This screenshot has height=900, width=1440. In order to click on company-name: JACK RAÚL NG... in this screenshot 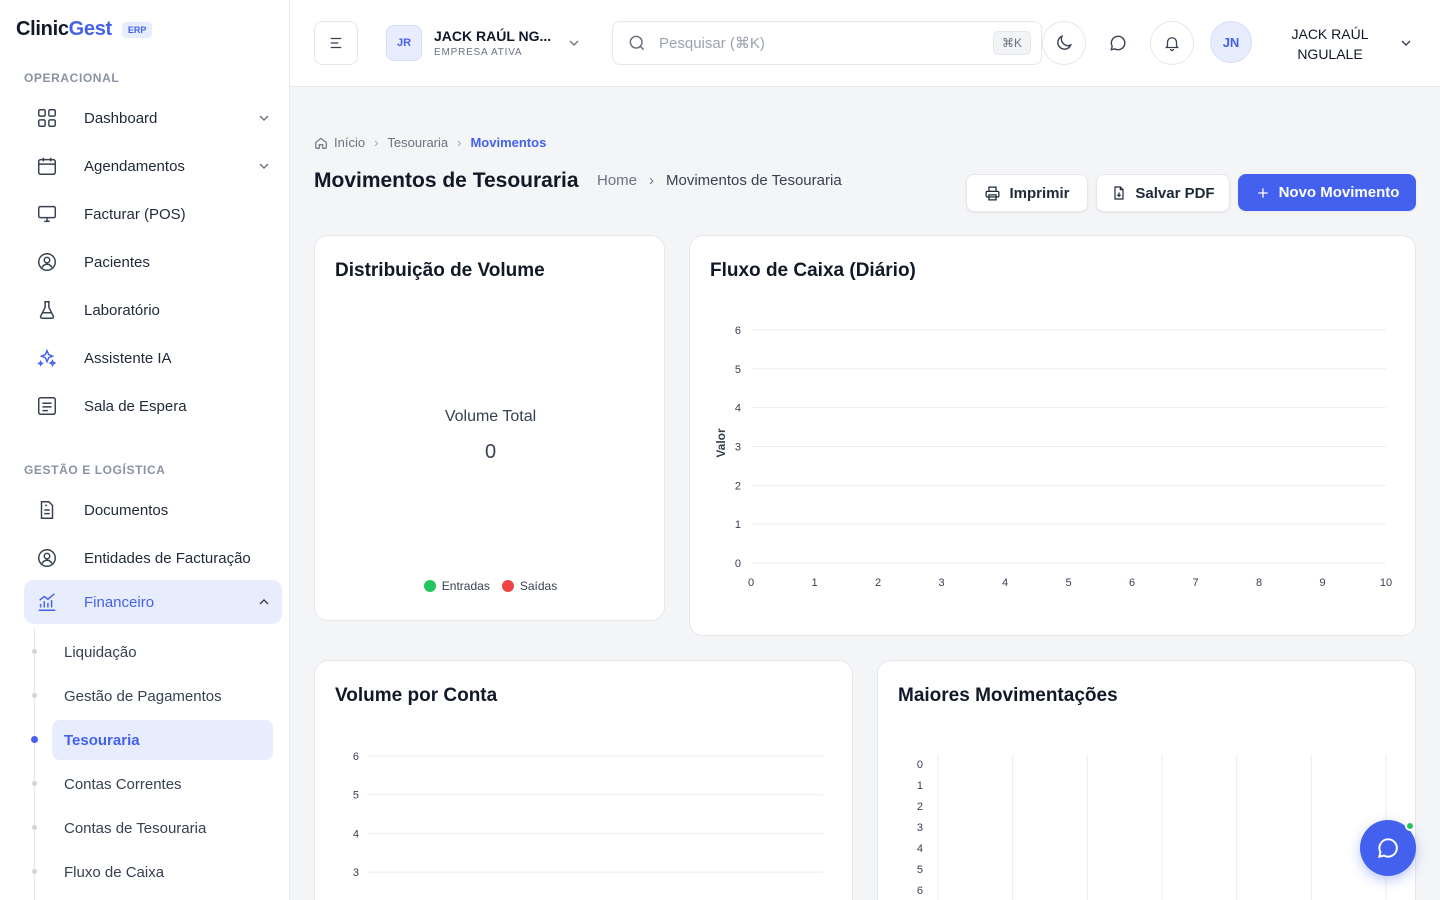, I will do `click(493, 36)`.